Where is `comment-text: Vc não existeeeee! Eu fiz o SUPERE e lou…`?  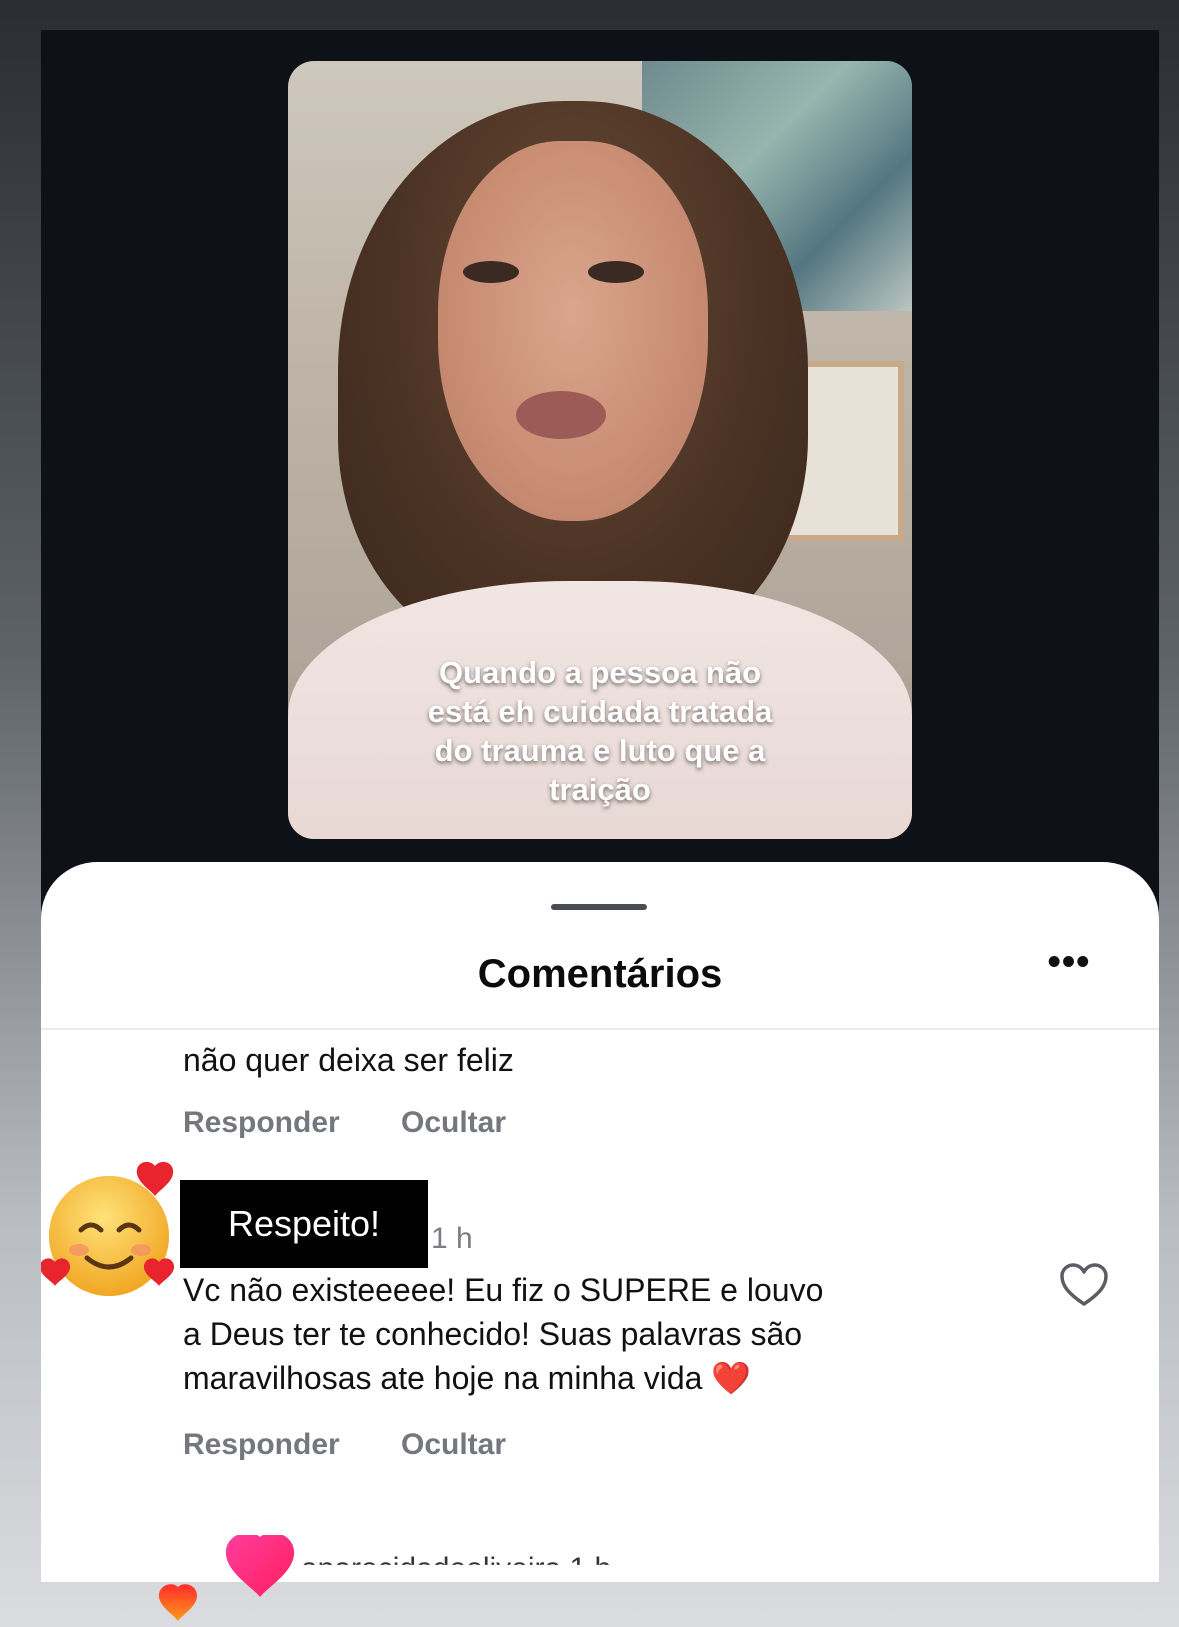 comment-text: Vc não existeeeee! Eu fiz o SUPERE e lou… is located at coordinates (503, 1334).